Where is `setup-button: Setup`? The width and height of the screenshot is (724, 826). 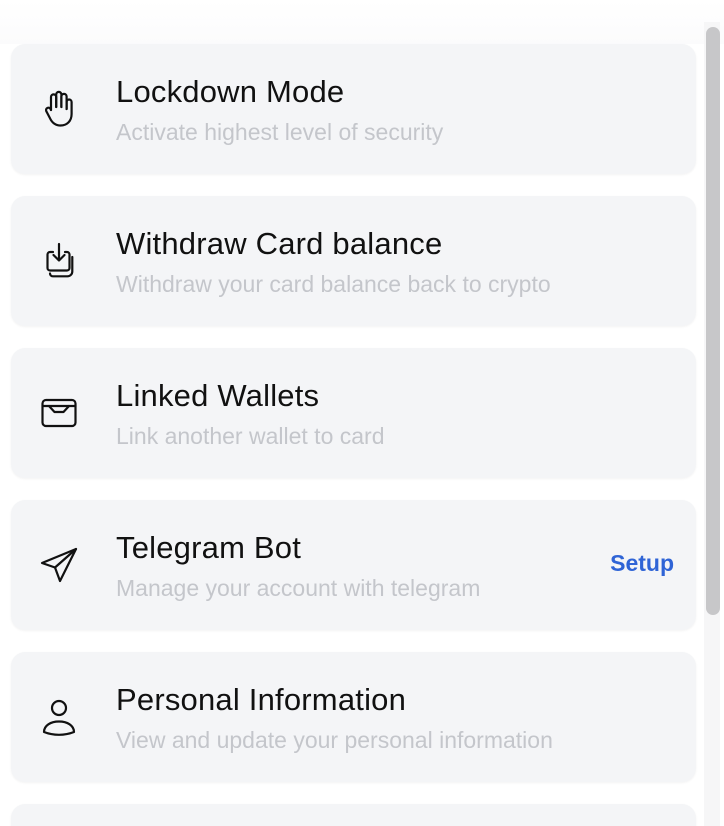
setup-button: Setup is located at coordinates (642, 563).